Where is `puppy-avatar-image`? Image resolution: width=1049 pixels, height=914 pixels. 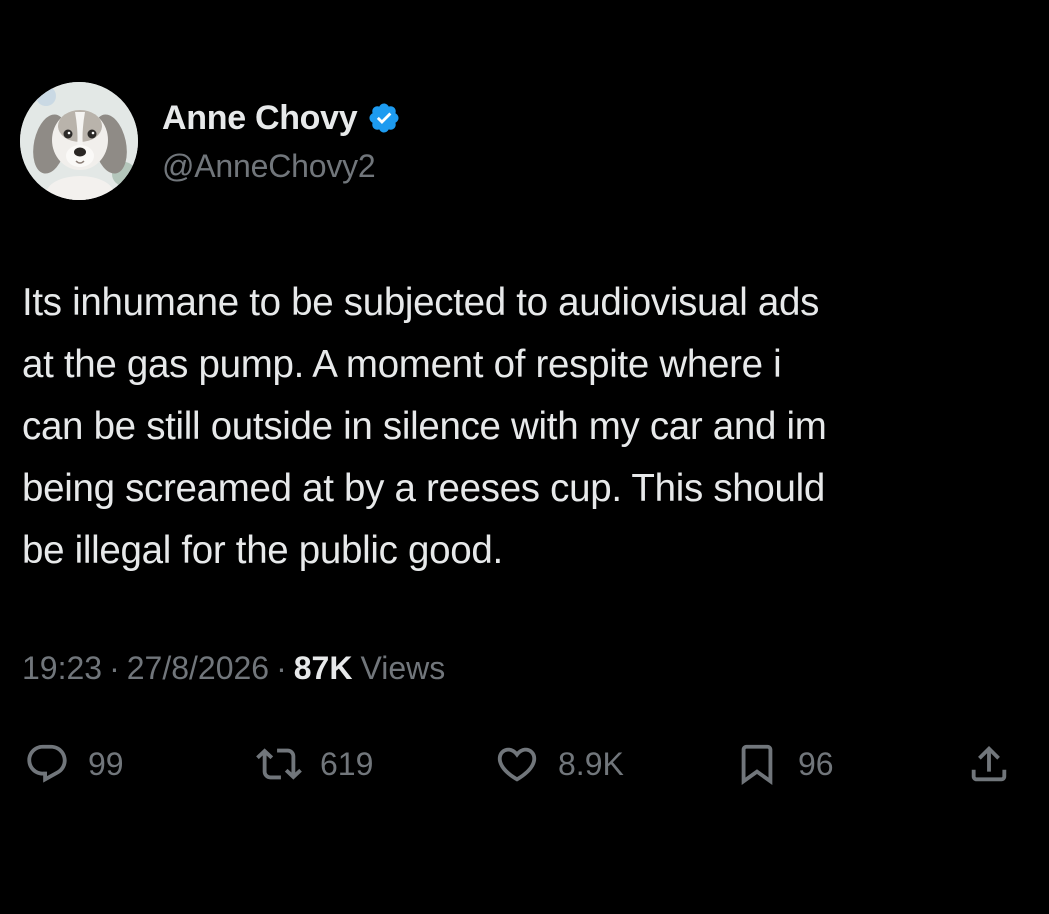 puppy-avatar-image is located at coordinates (79, 141).